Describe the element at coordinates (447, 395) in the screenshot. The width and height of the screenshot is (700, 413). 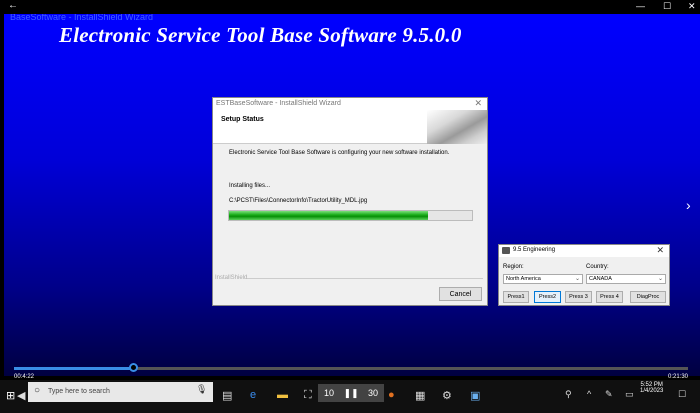
I see `tools-app-icon: ⚙` at that location.